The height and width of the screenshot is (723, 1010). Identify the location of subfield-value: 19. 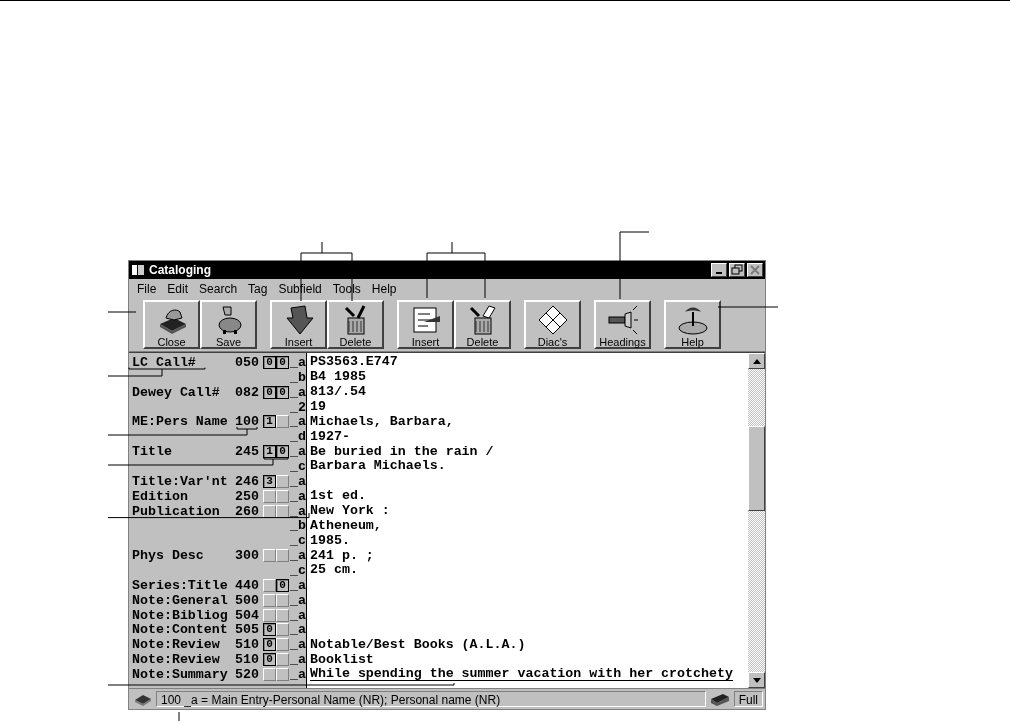
(318, 407).